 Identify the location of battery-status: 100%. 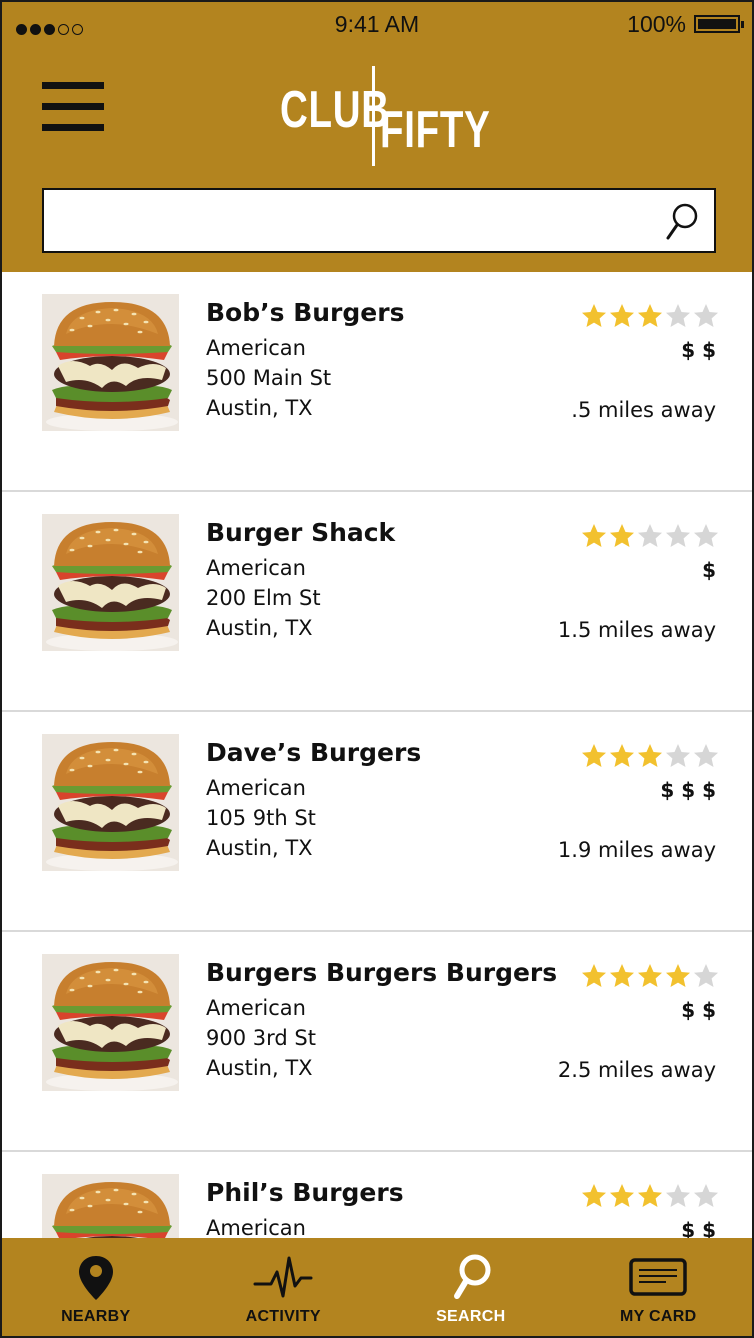
(685, 24).